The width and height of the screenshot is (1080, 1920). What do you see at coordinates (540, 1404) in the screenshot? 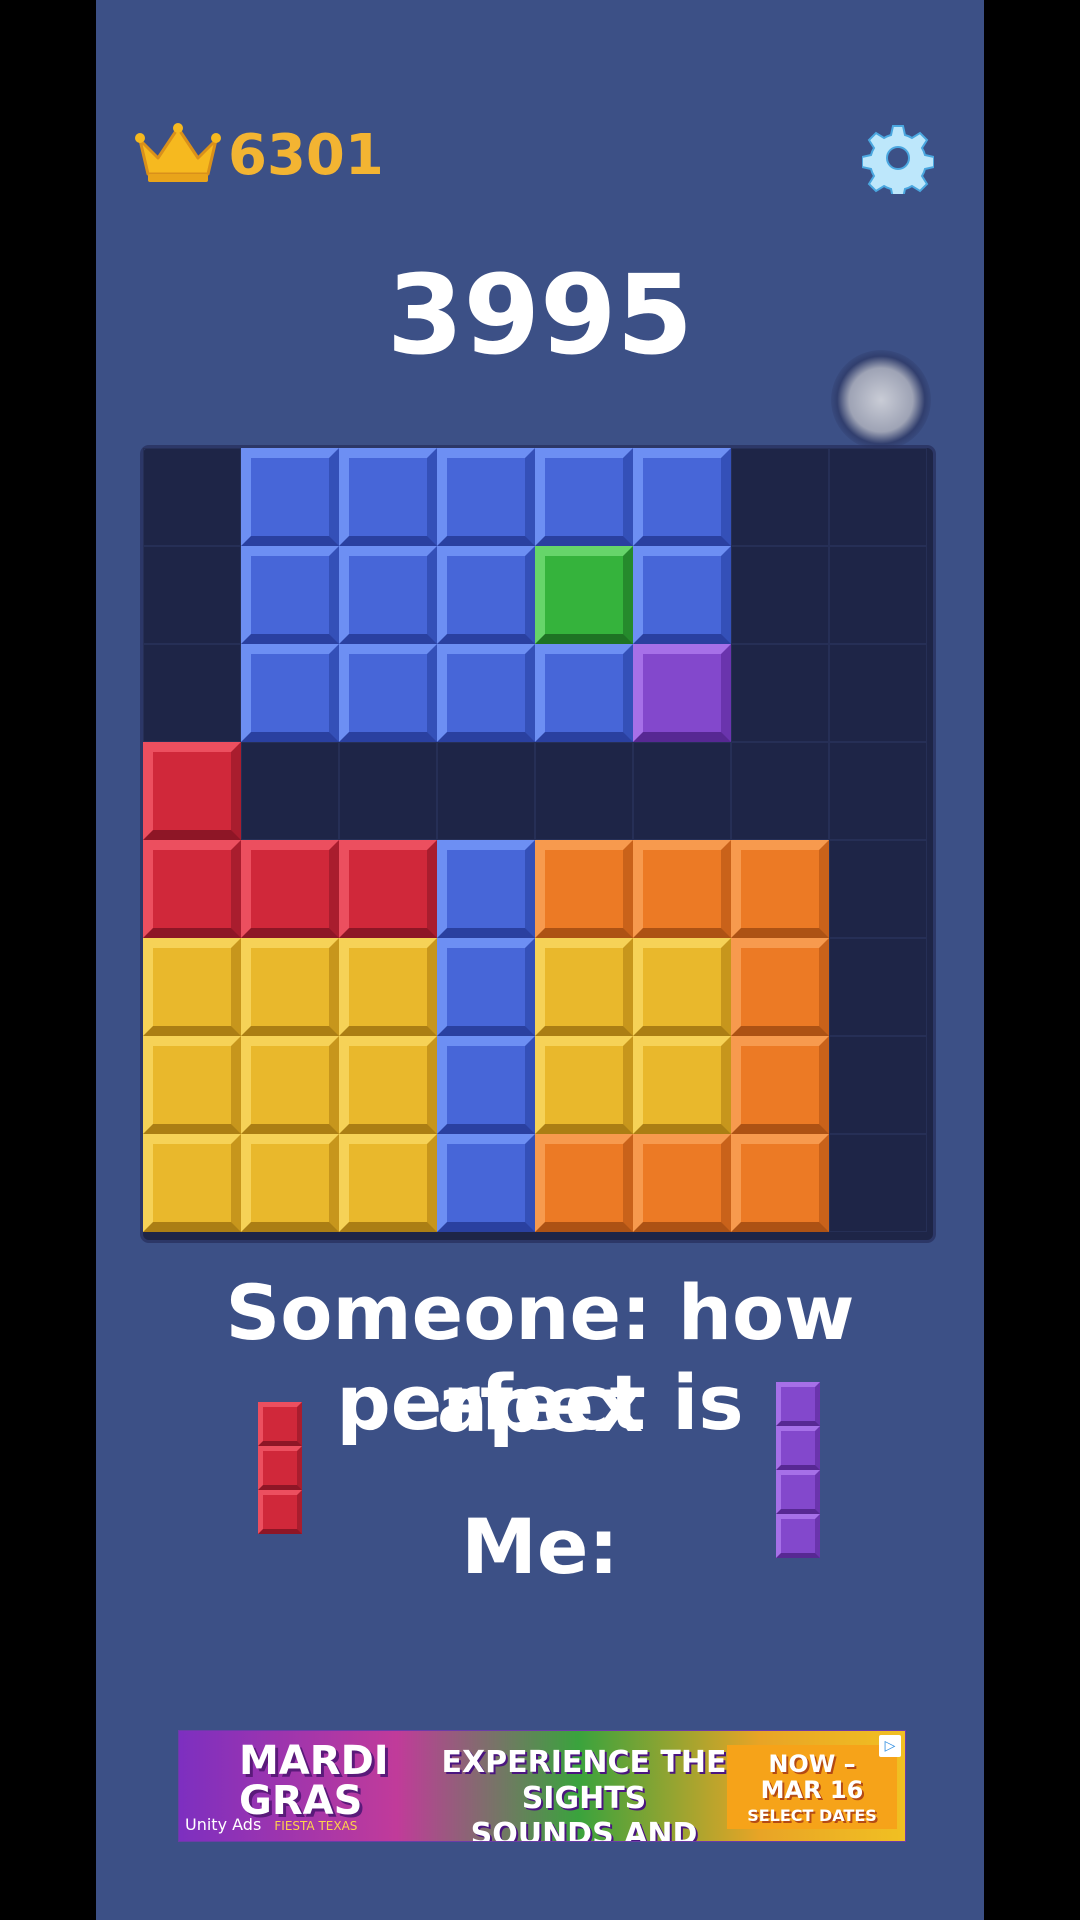
I see `caption-line-2: apex` at bounding box center [540, 1404].